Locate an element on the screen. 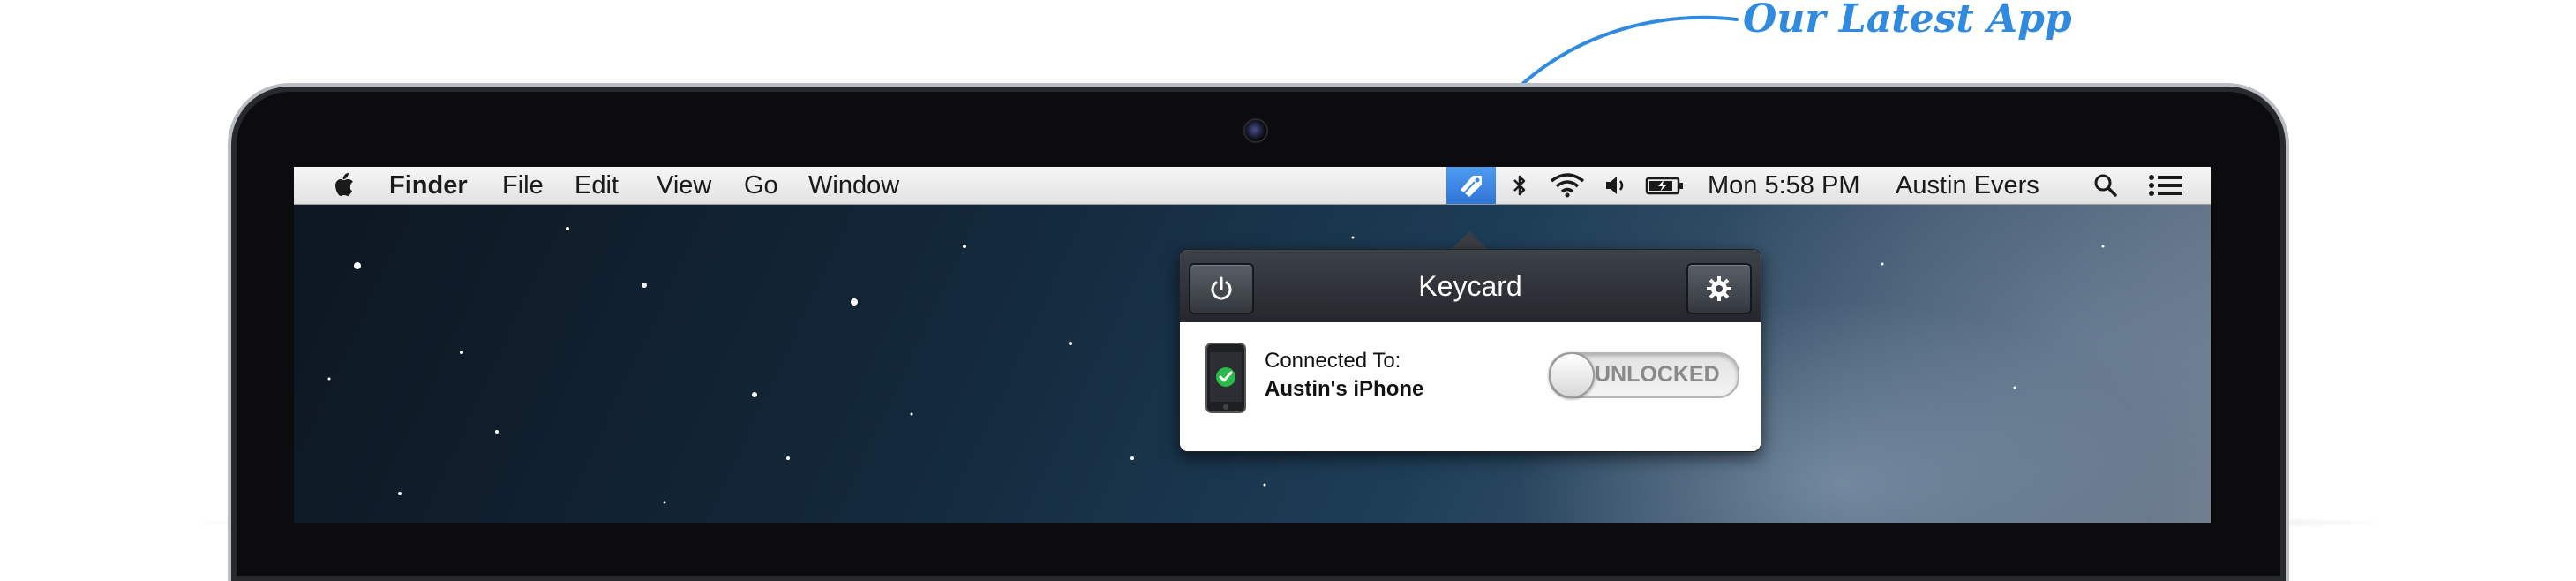  keycard-tag-icon is located at coordinates (1471, 186).